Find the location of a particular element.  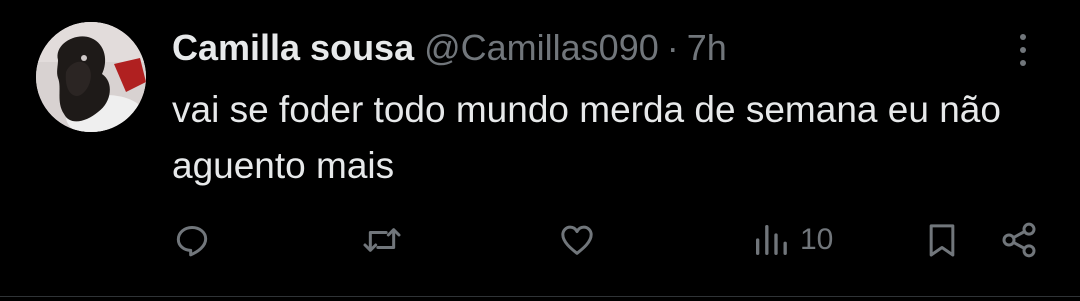

views-icon is located at coordinates (771, 240).